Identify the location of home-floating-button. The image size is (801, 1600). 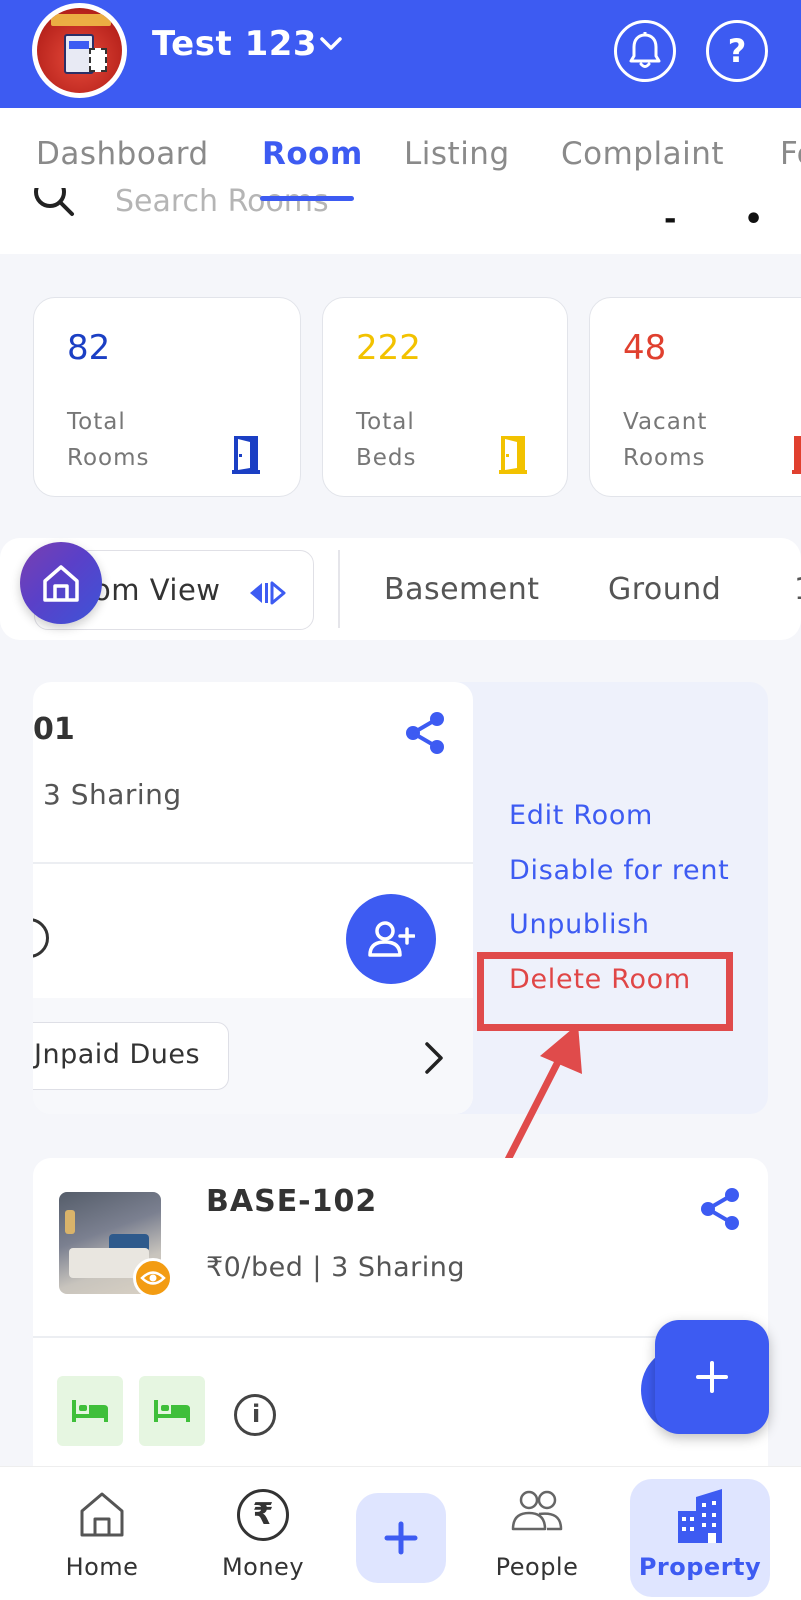
(61, 583).